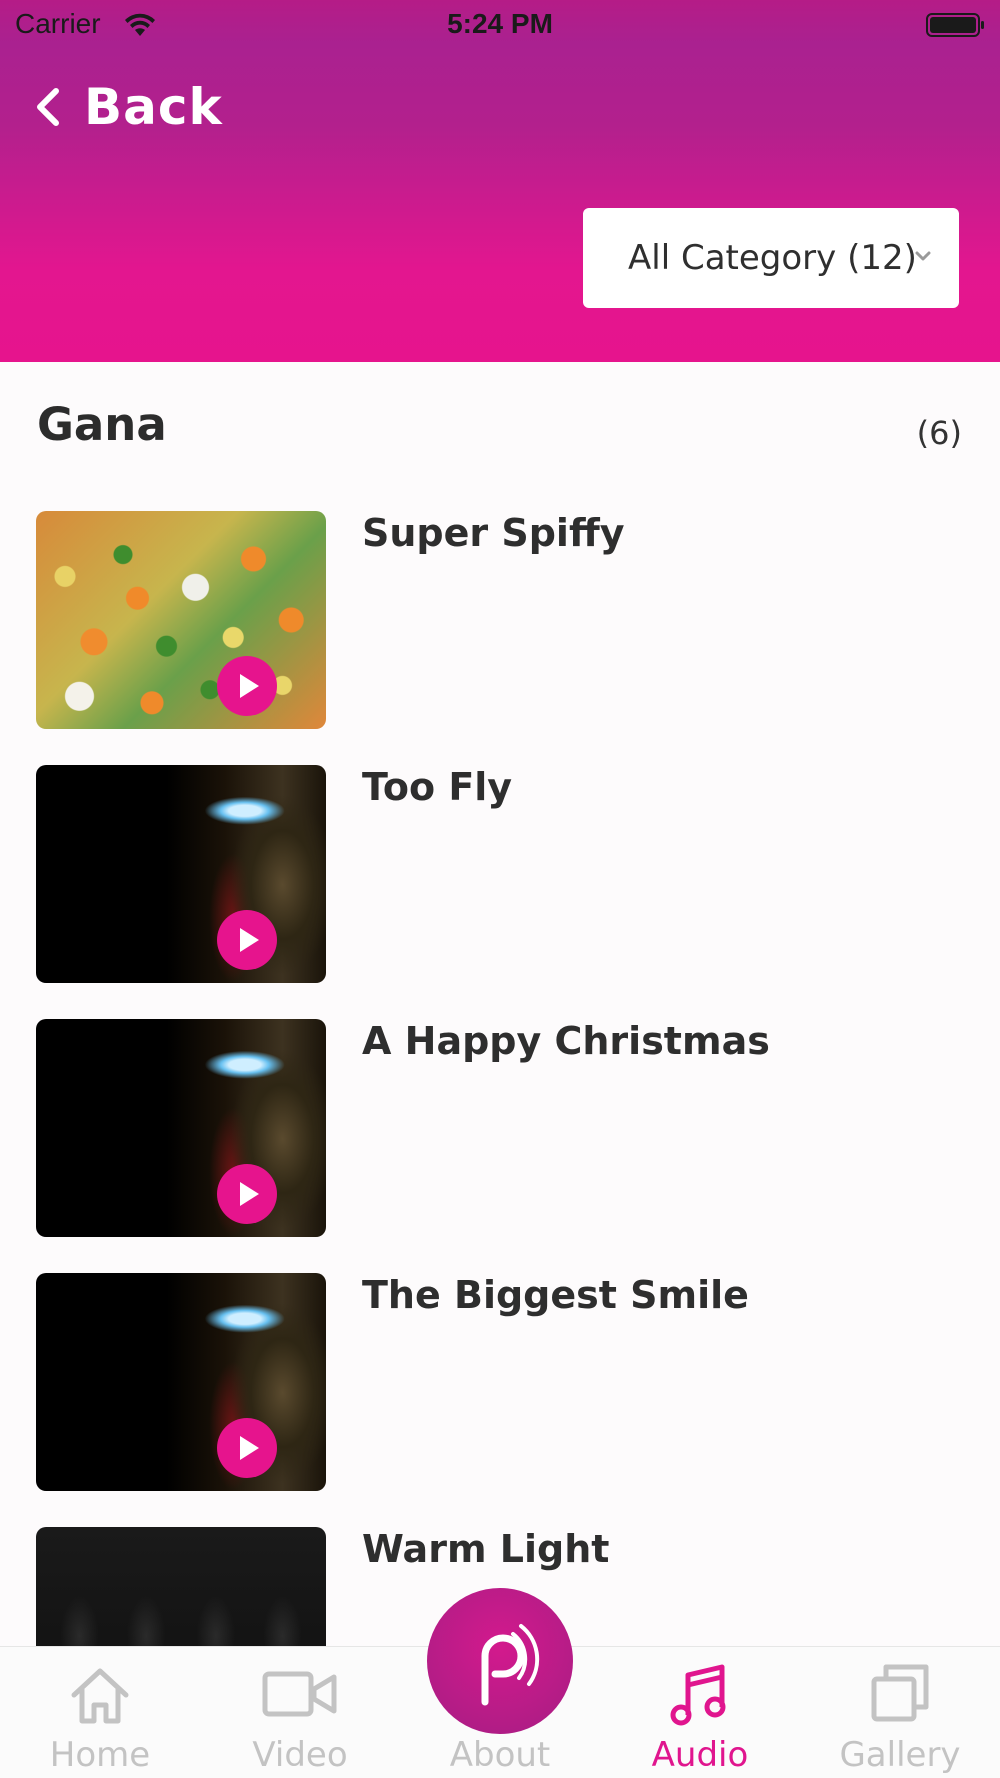  I want to click on tab-home: Home, so click(100, 1712).